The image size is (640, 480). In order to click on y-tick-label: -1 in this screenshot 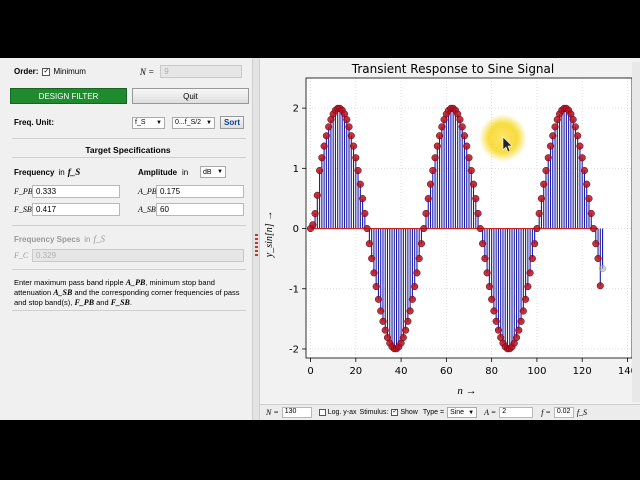, I will do `click(294, 289)`.